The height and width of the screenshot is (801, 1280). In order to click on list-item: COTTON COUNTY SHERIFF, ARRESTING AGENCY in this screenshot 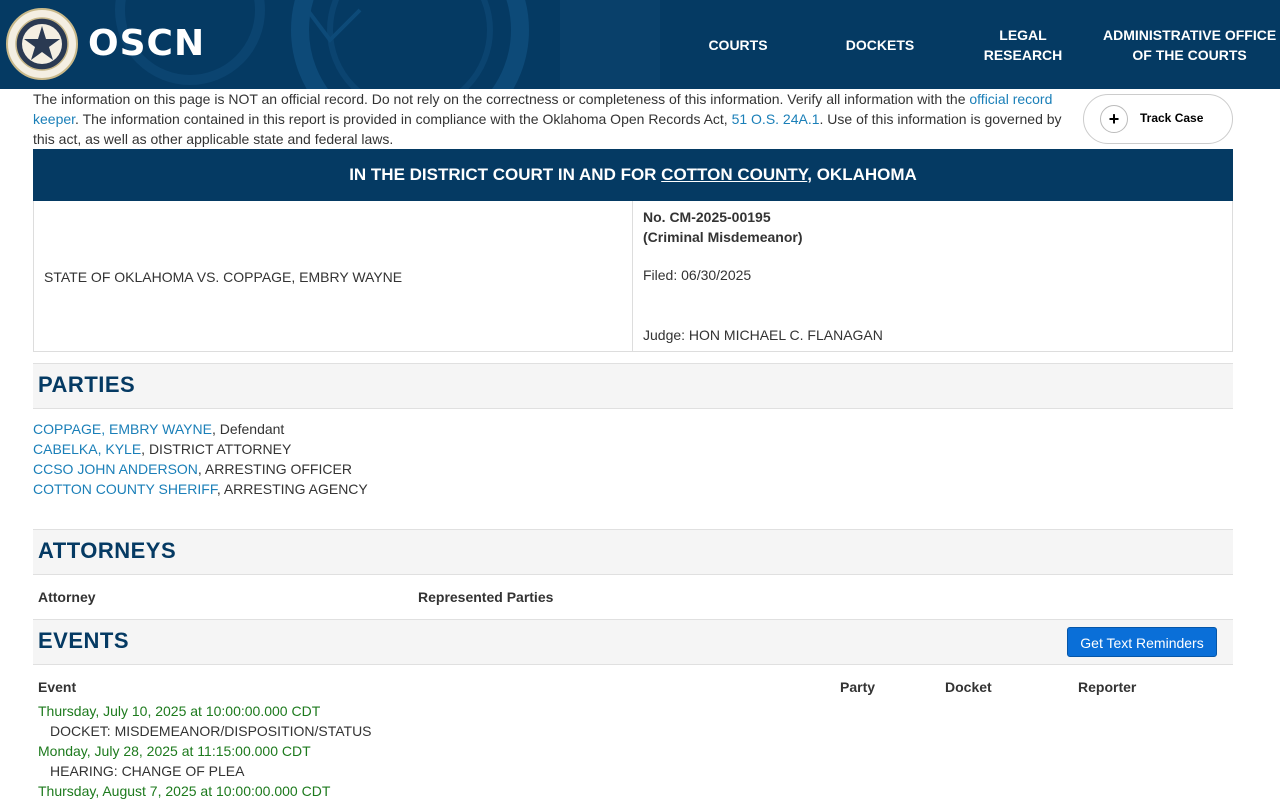, I will do `click(200, 489)`.